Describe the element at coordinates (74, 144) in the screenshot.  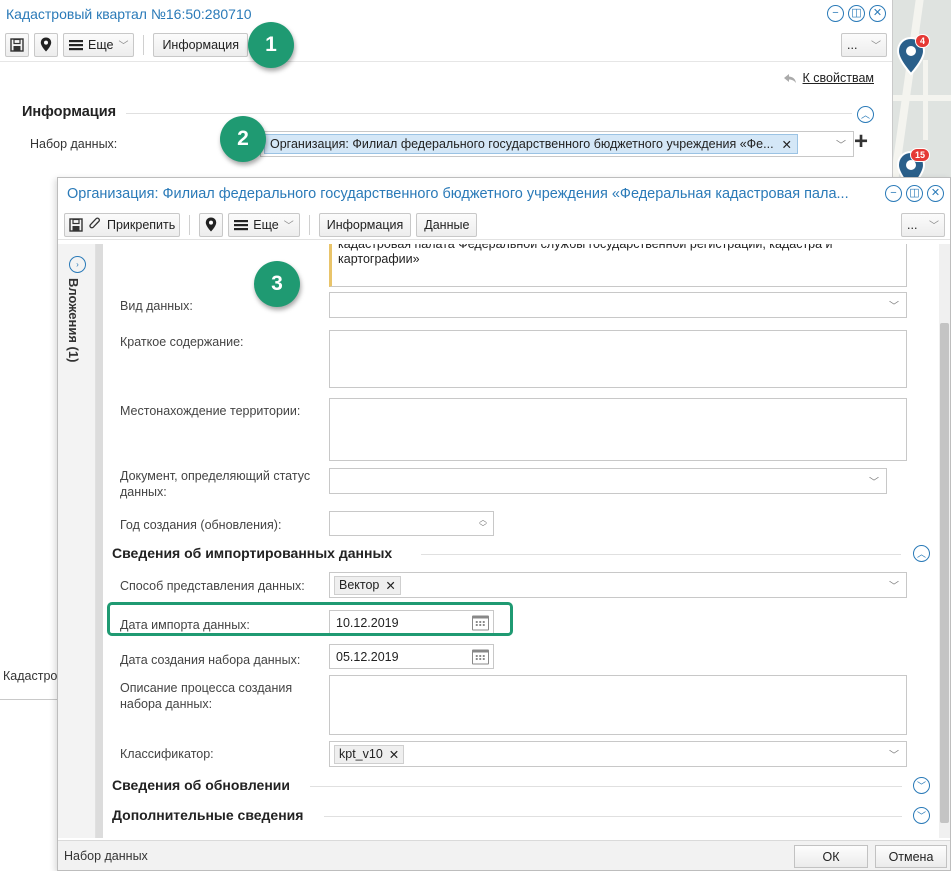
I see `dataset-label: Набор данных:` at that location.